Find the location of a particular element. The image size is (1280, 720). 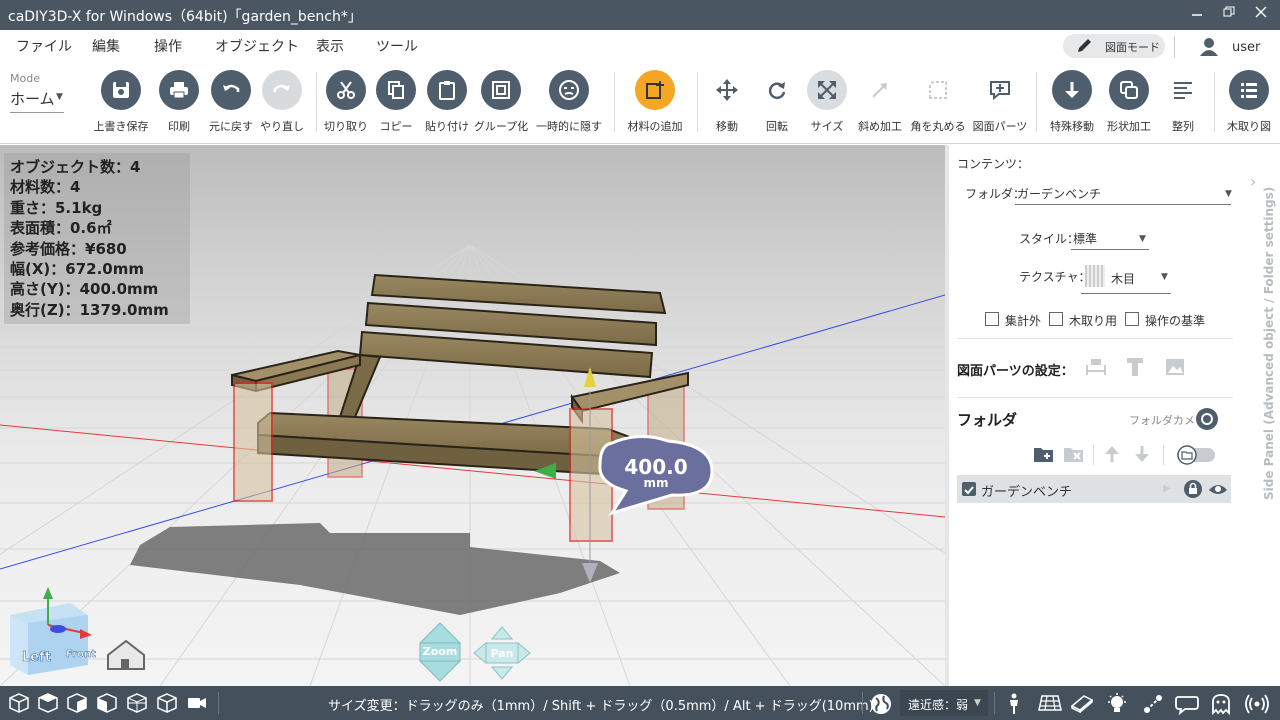

rotate-icon is located at coordinates (777, 90).